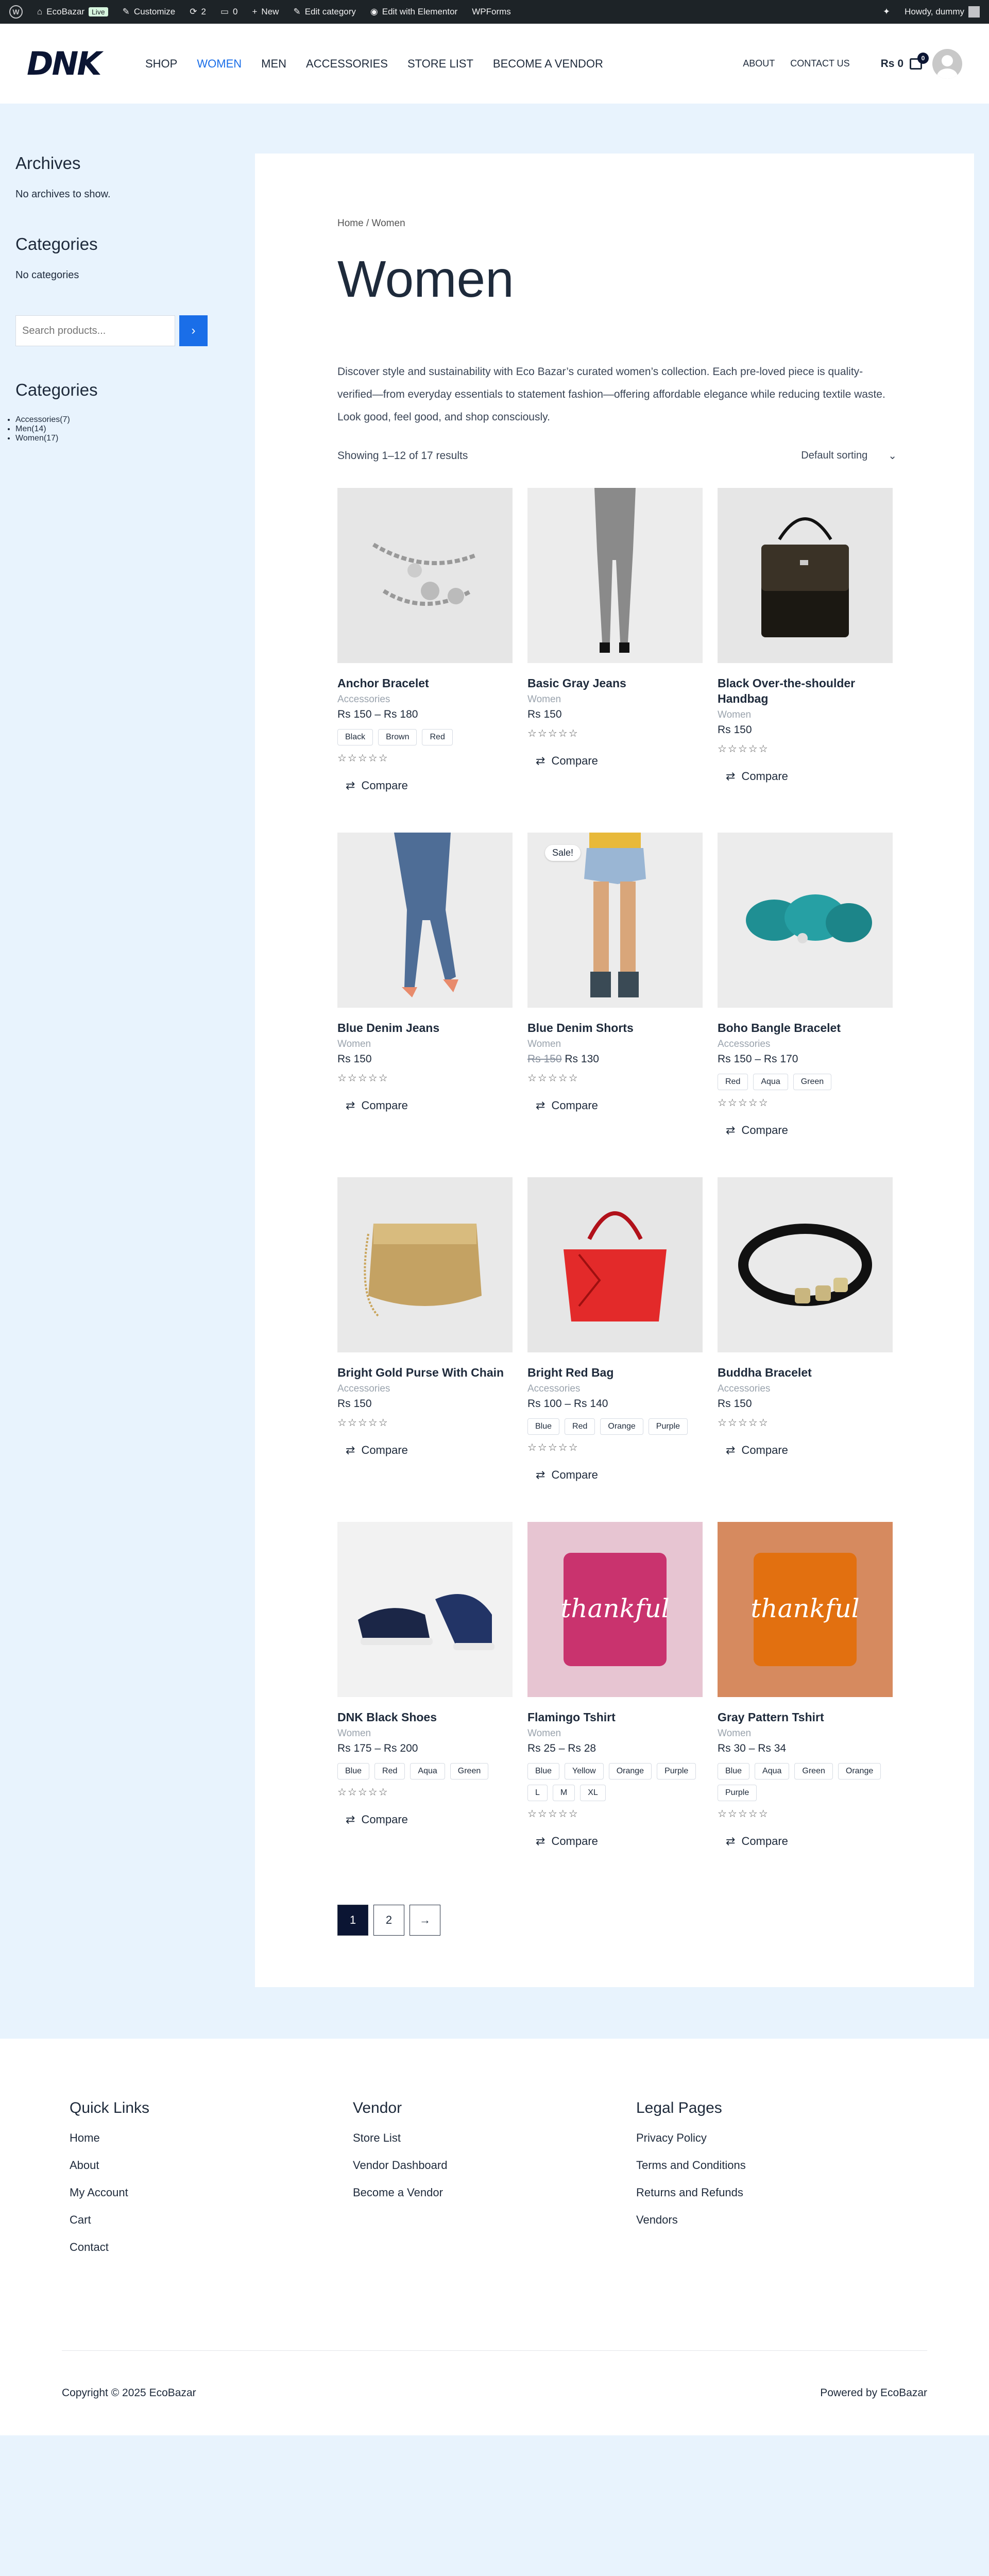  Describe the element at coordinates (198, 12) in the screenshot. I see `admin-updates-link: ⟳ 2` at that location.